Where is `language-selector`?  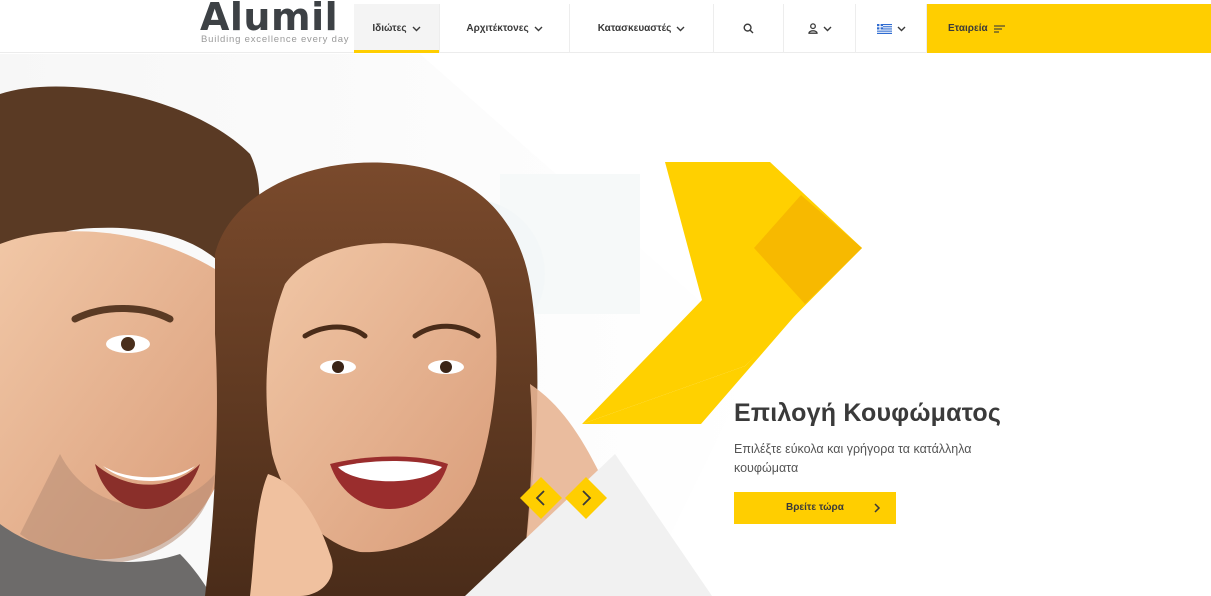 language-selector is located at coordinates (891, 28).